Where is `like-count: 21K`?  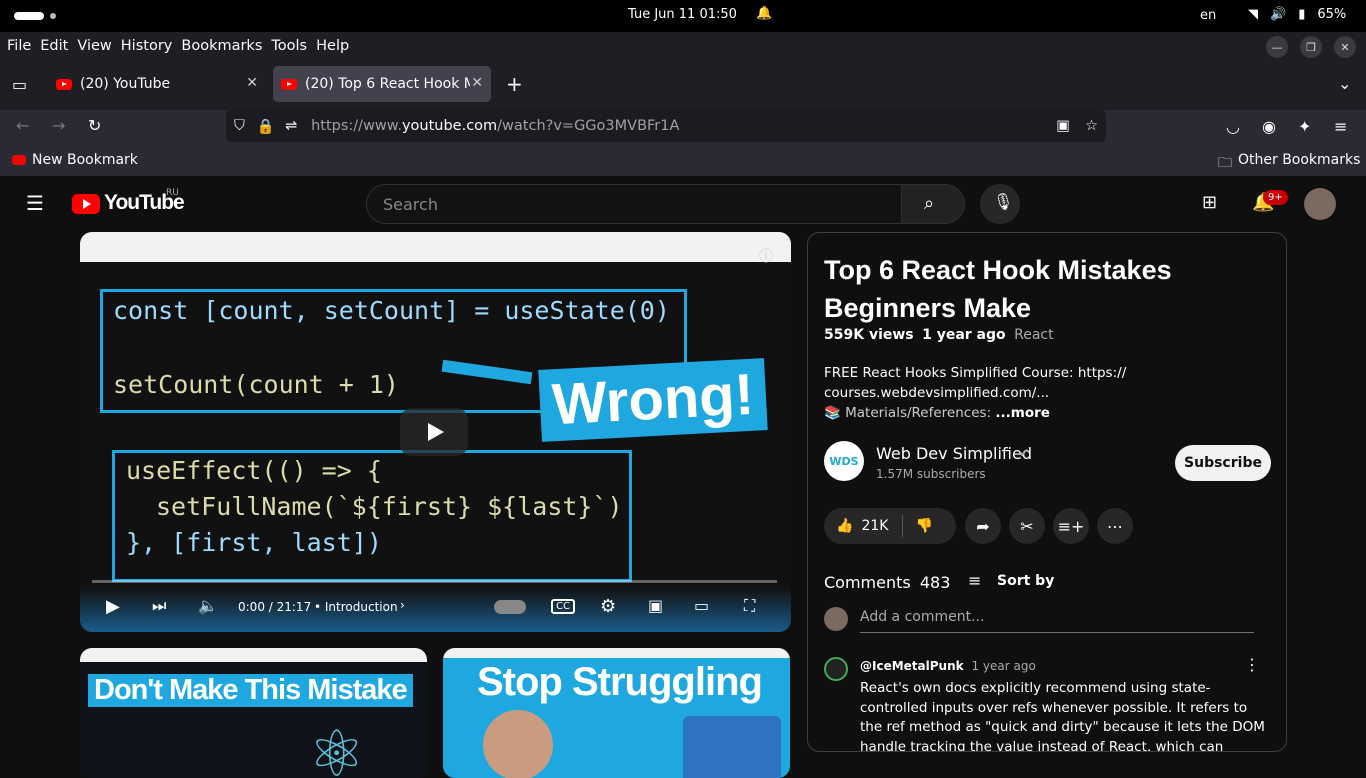
like-count: 21K is located at coordinates (874, 526).